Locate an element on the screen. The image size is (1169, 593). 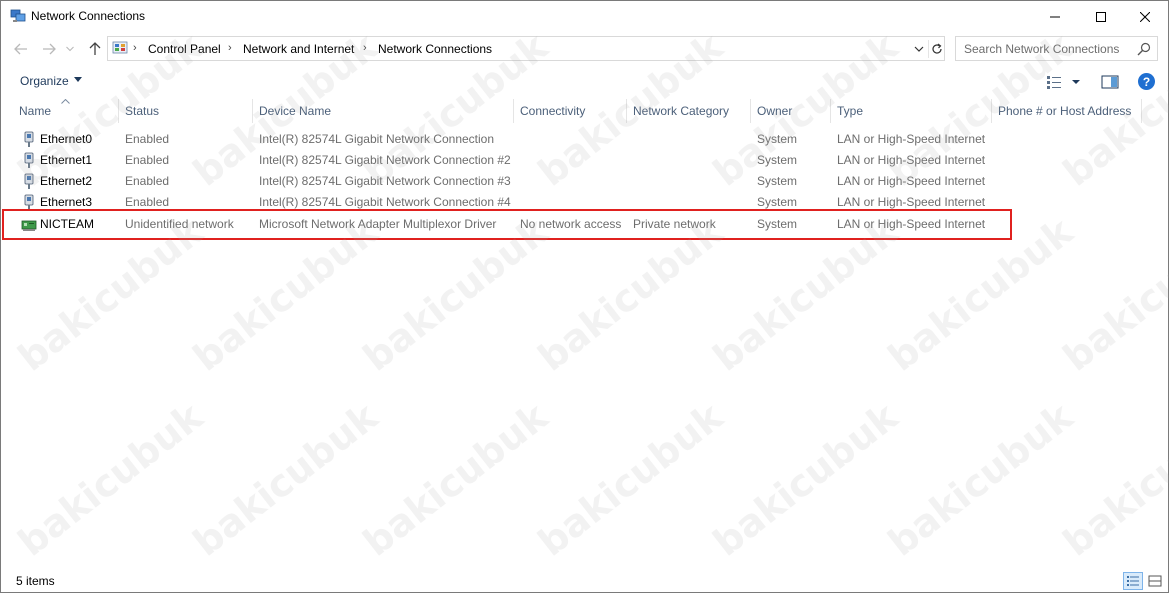
up-button is located at coordinates (95, 49).